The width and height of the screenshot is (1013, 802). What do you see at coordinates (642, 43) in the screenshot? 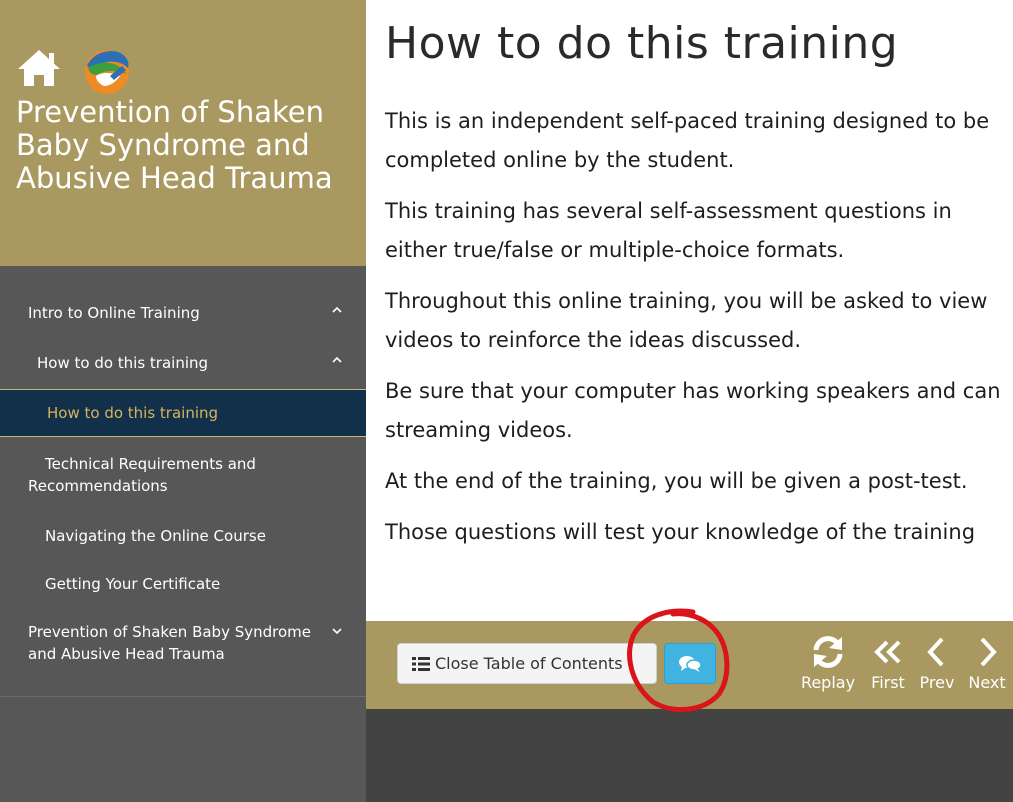
I see `page-title: How to do this training` at bounding box center [642, 43].